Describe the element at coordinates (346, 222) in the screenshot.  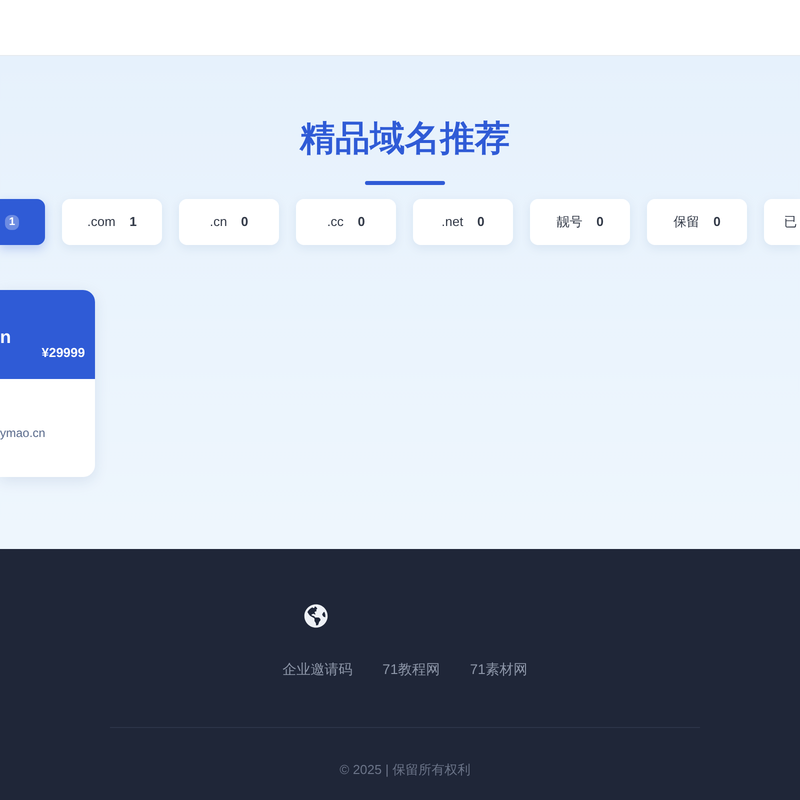
I see `filter-tab: .cc 0` at that location.